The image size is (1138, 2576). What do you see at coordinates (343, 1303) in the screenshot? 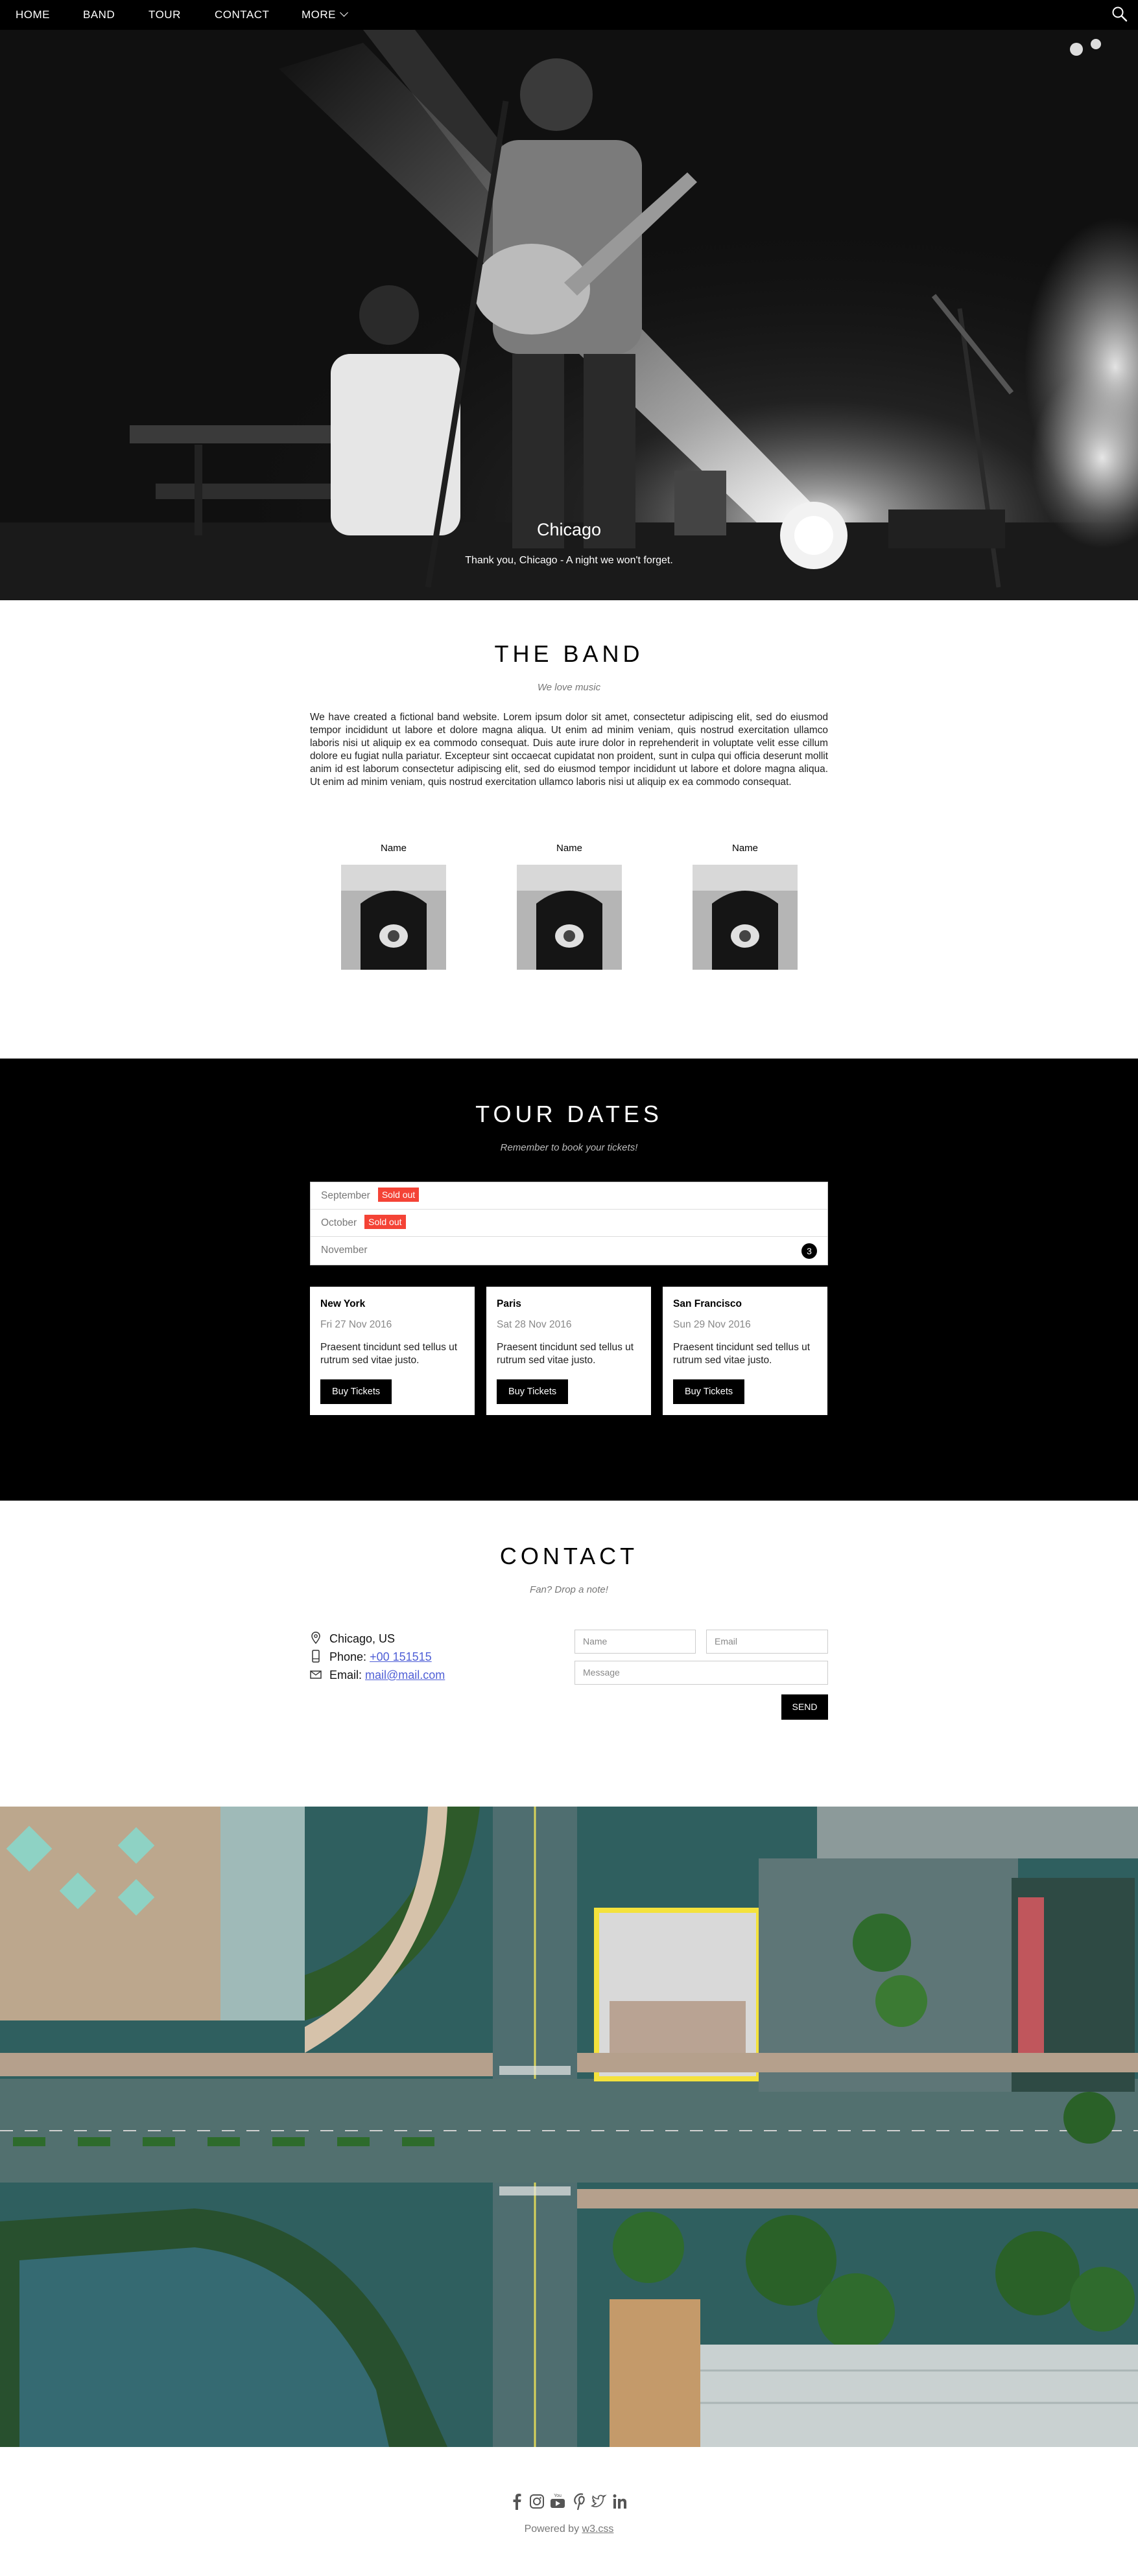
I see `tour-city: New York` at bounding box center [343, 1303].